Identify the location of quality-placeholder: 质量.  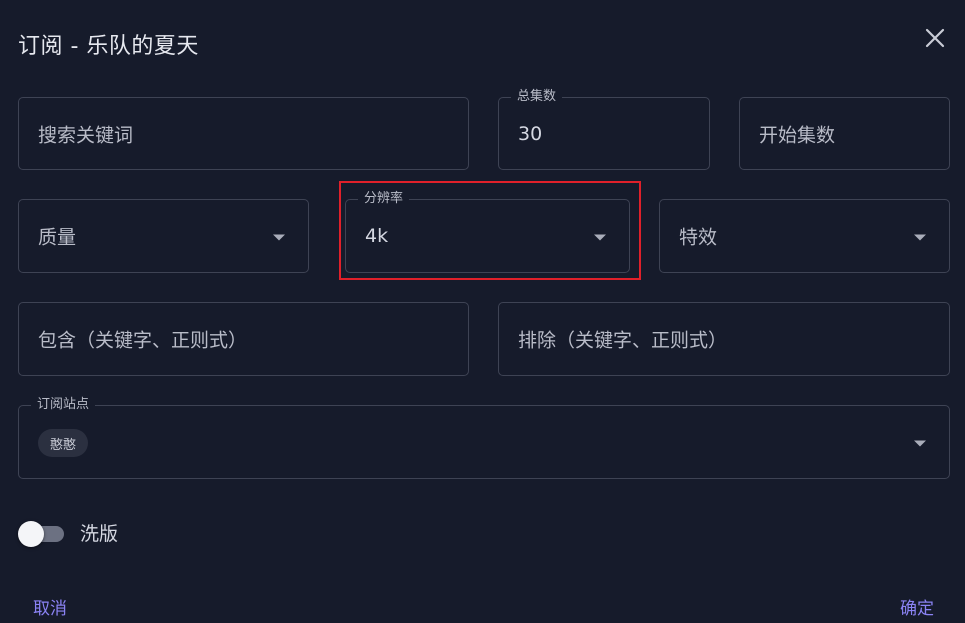
(57, 237).